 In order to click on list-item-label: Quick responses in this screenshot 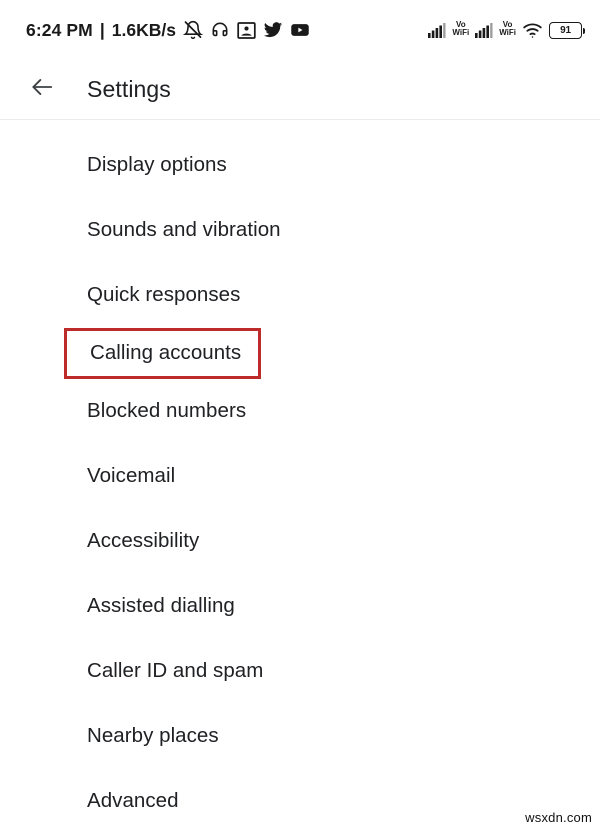, I will do `click(164, 295)`.